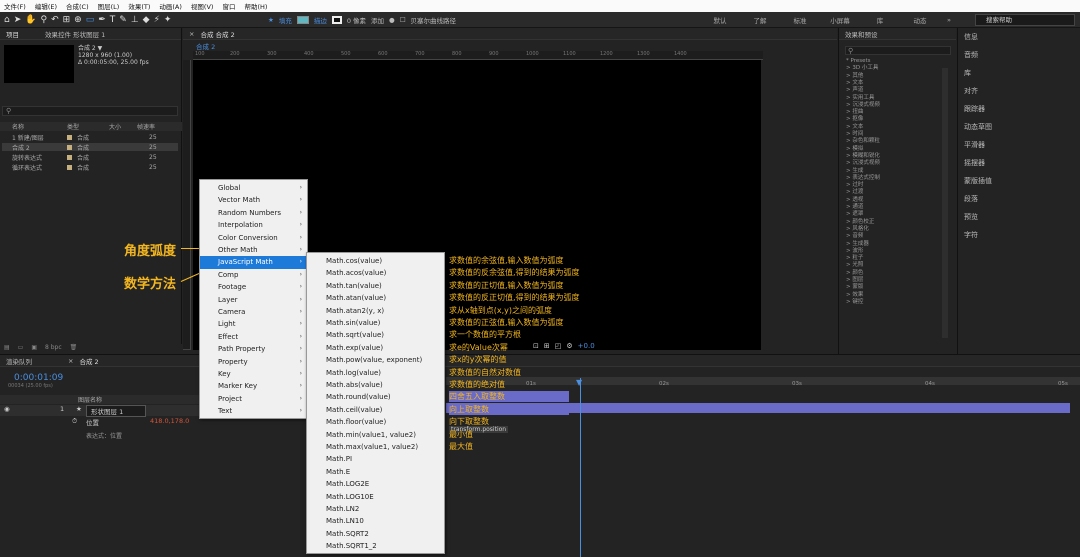 This screenshot has height=557, width=1080. I want to click on interpret-footage-icon: ▤, so click(7, 347).